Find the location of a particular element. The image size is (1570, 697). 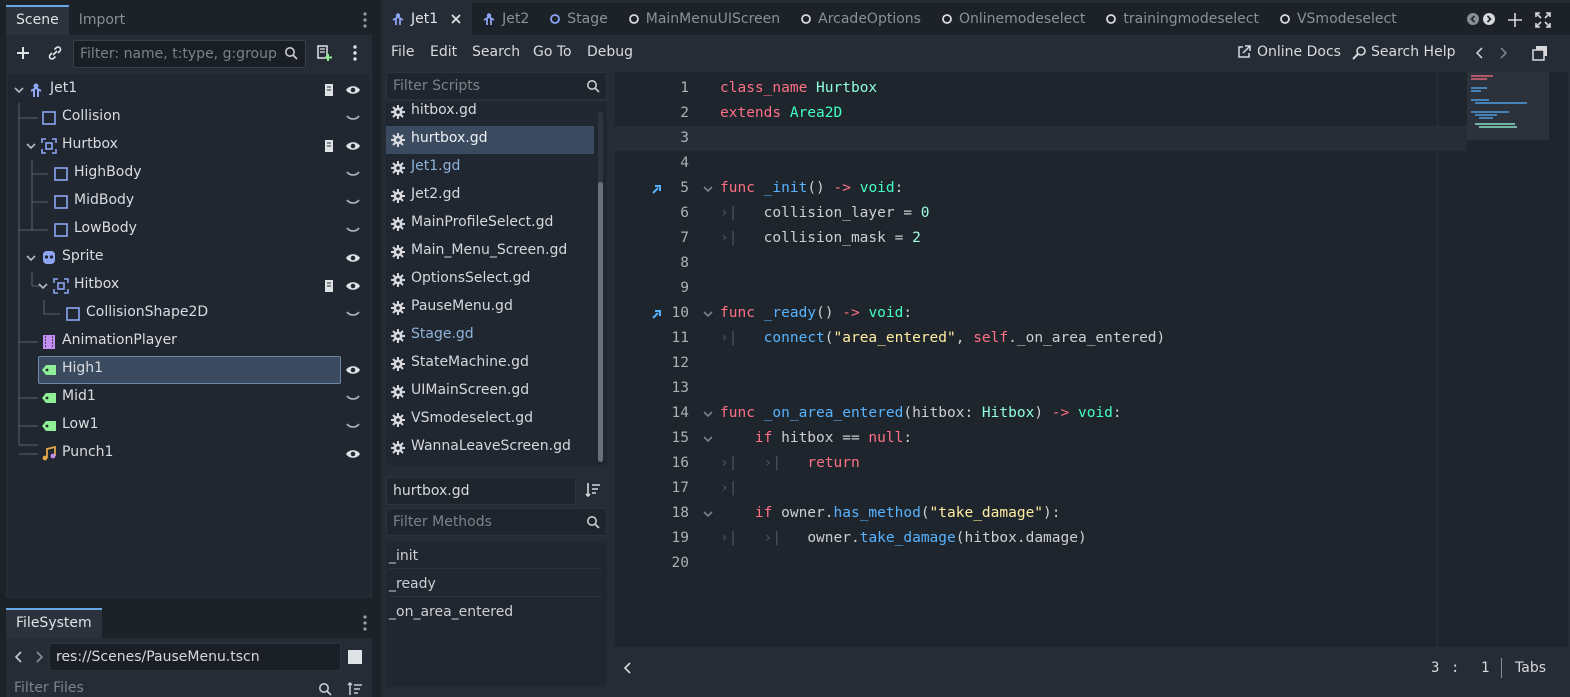

search-help-button: Search Help is located at coordinates (1413, 52).